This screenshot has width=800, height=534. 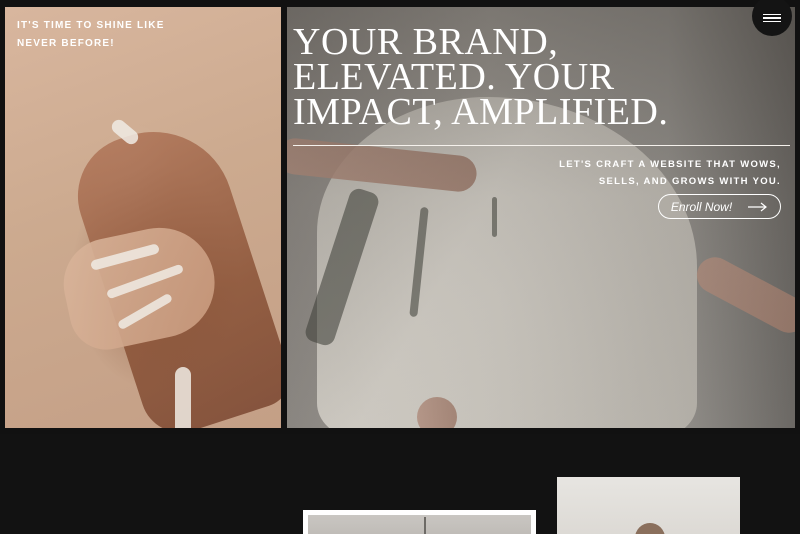 What do you see at coordinates (541, 145) in the screenshot?
I see `headline-divider` at bounding box center [541, 145].